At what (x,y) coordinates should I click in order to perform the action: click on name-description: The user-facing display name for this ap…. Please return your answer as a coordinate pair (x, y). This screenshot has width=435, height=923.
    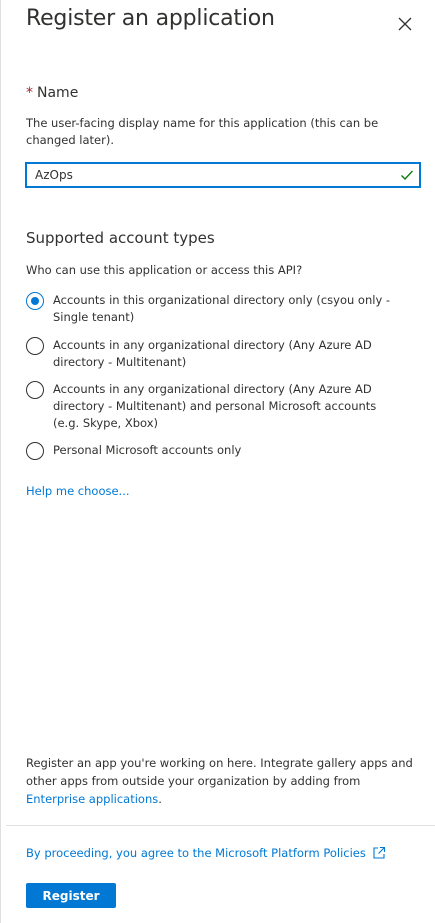
    Looking at the image, I should click on (202, 131).